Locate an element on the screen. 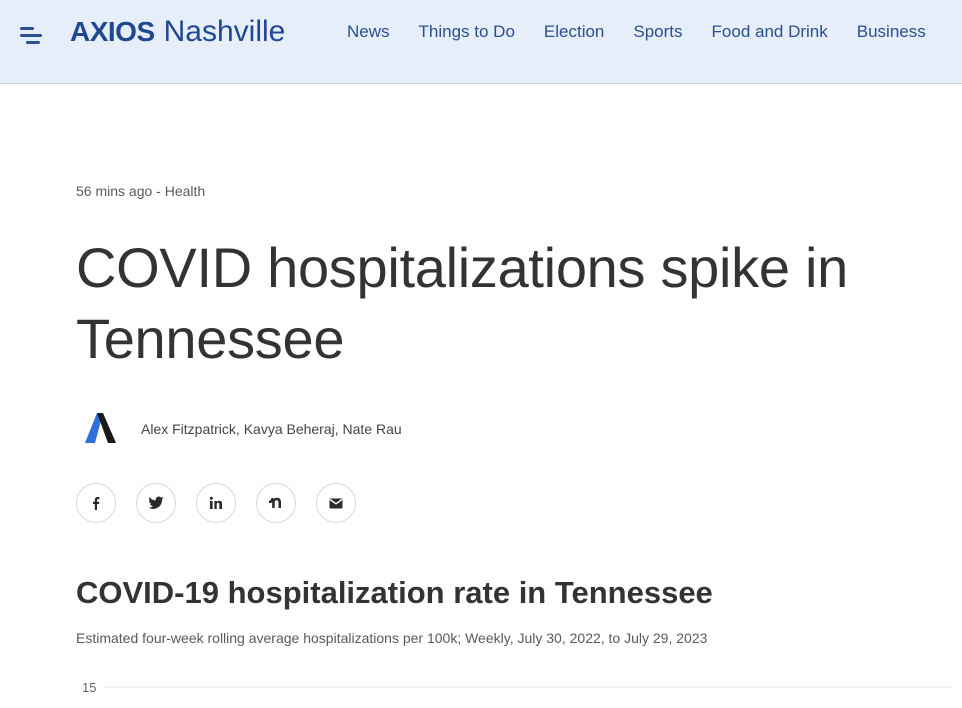  site-logo: AXIOS Nashville is located at coordinates (177, 32).